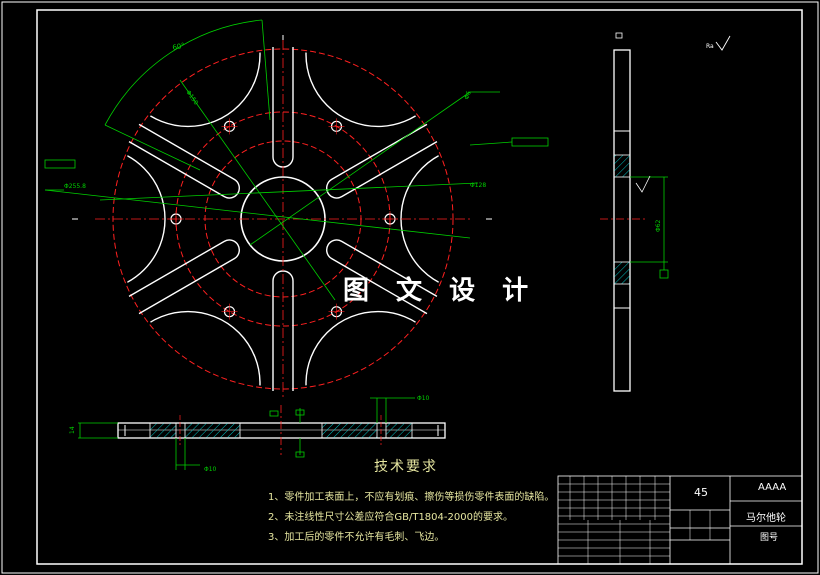 The height and width of the screenshot is (575, 820). I want to click on side-hatch-top, so click(622, 166).